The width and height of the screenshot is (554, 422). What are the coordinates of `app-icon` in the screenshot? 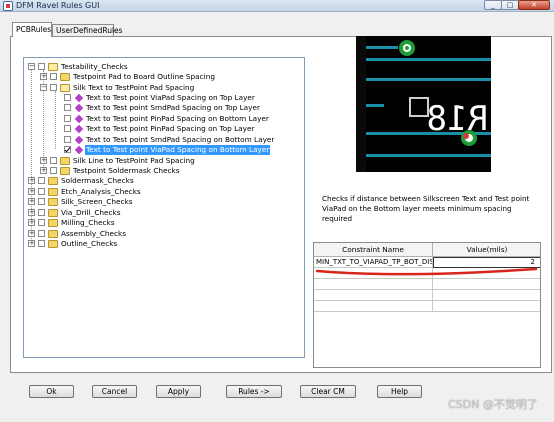 It's located at (8, 6).